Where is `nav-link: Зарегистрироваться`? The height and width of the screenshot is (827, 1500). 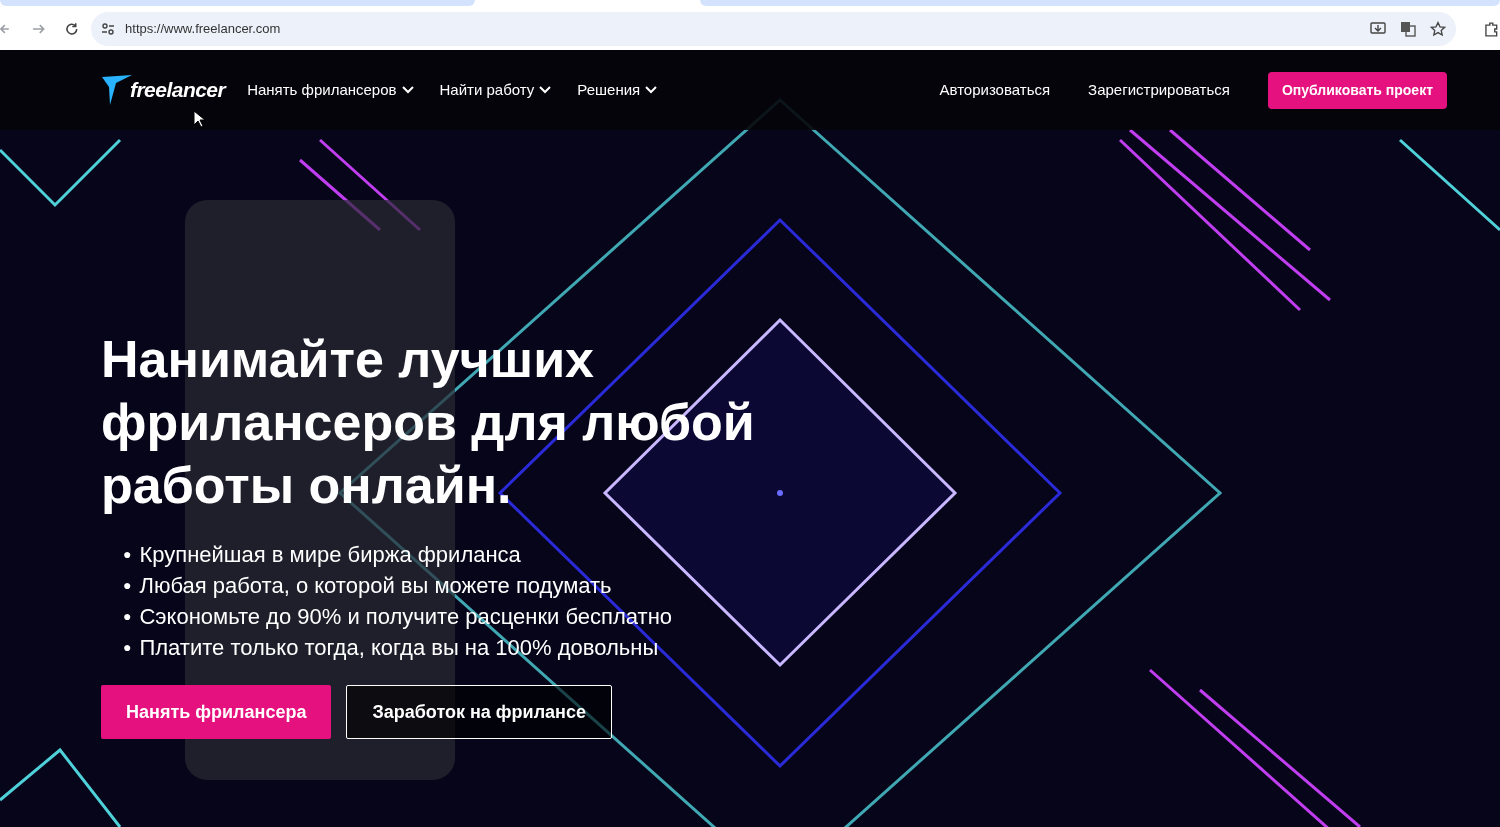
nav-link: Зарегистрироваться is located at coordinates (1159, 90).